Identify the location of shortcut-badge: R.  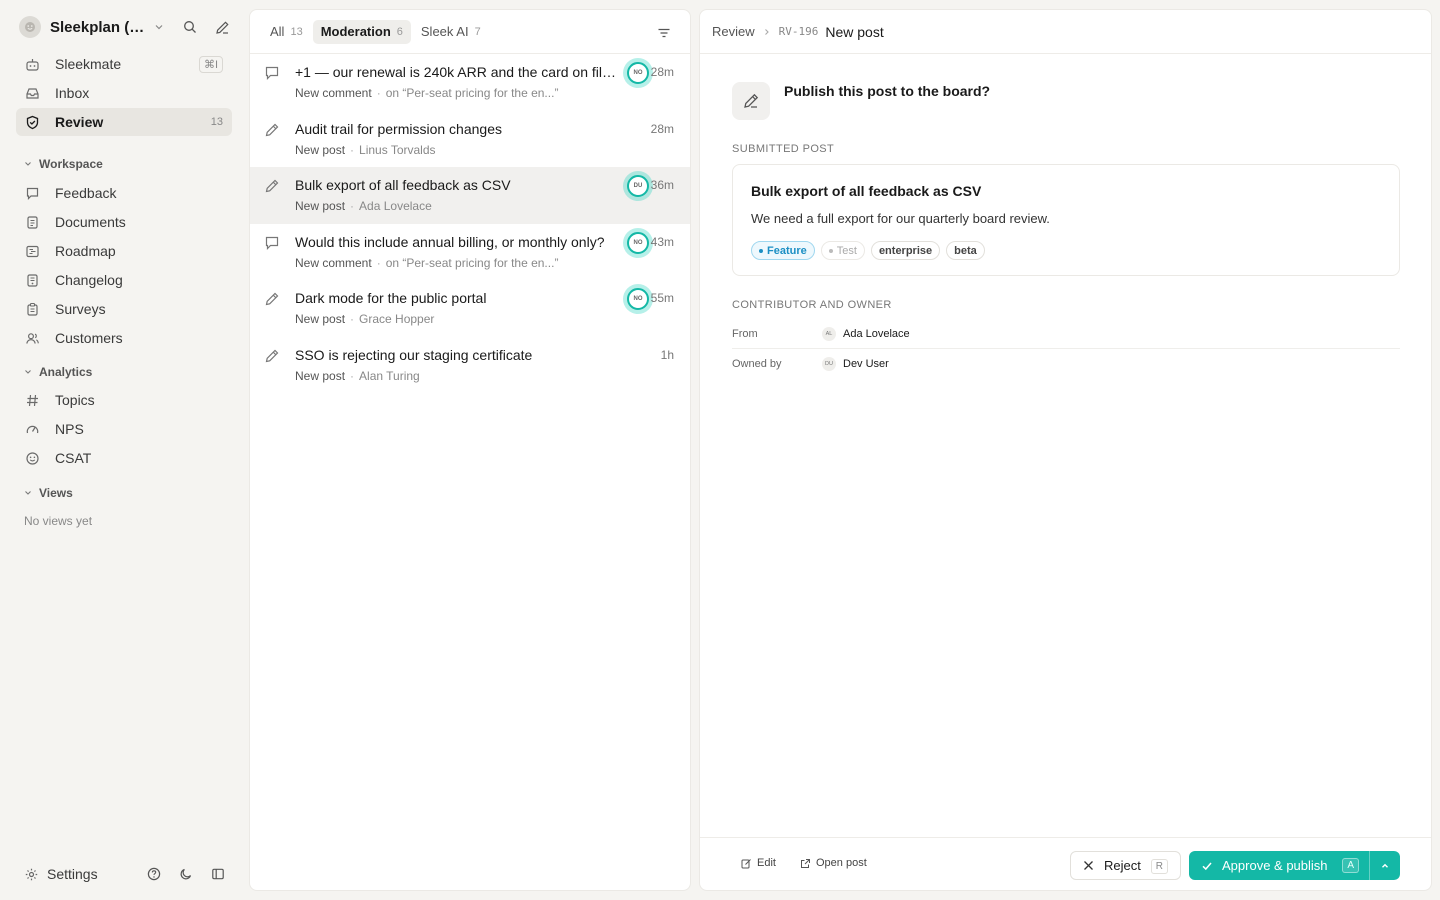
(1159, 866).